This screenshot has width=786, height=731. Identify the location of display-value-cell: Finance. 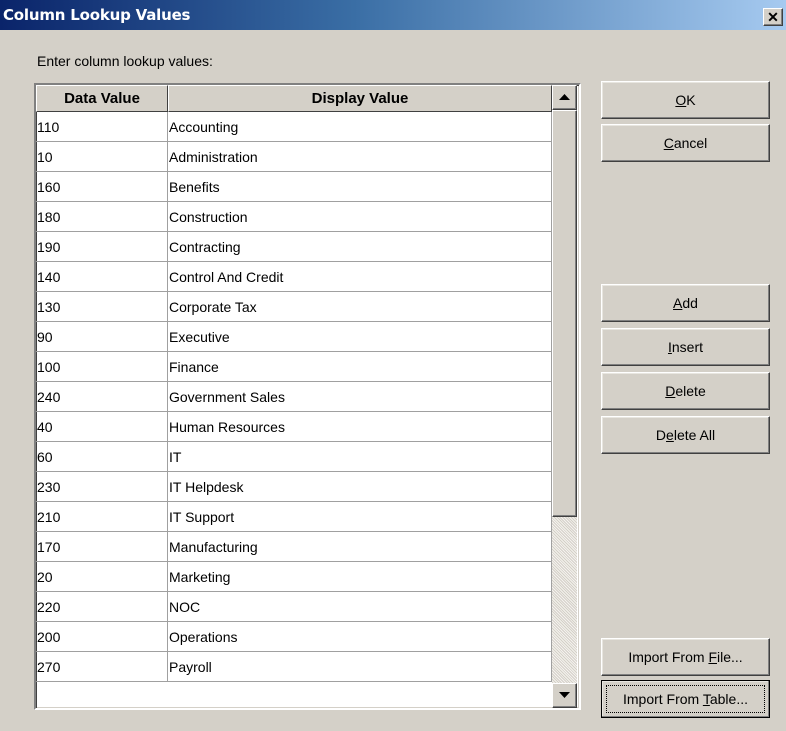
(360, 367).